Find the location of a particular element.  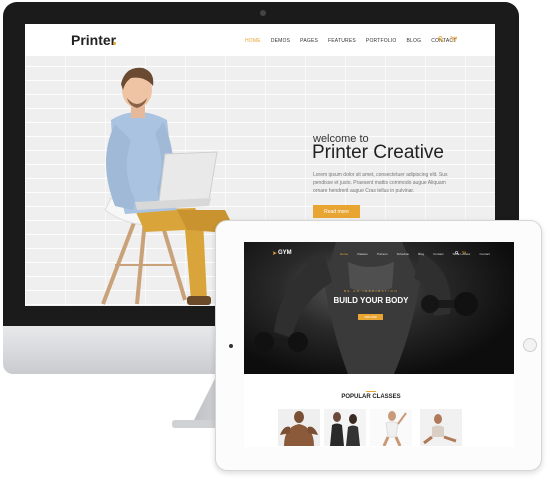

yoga-woman-image is located at coordinates (391, 427).